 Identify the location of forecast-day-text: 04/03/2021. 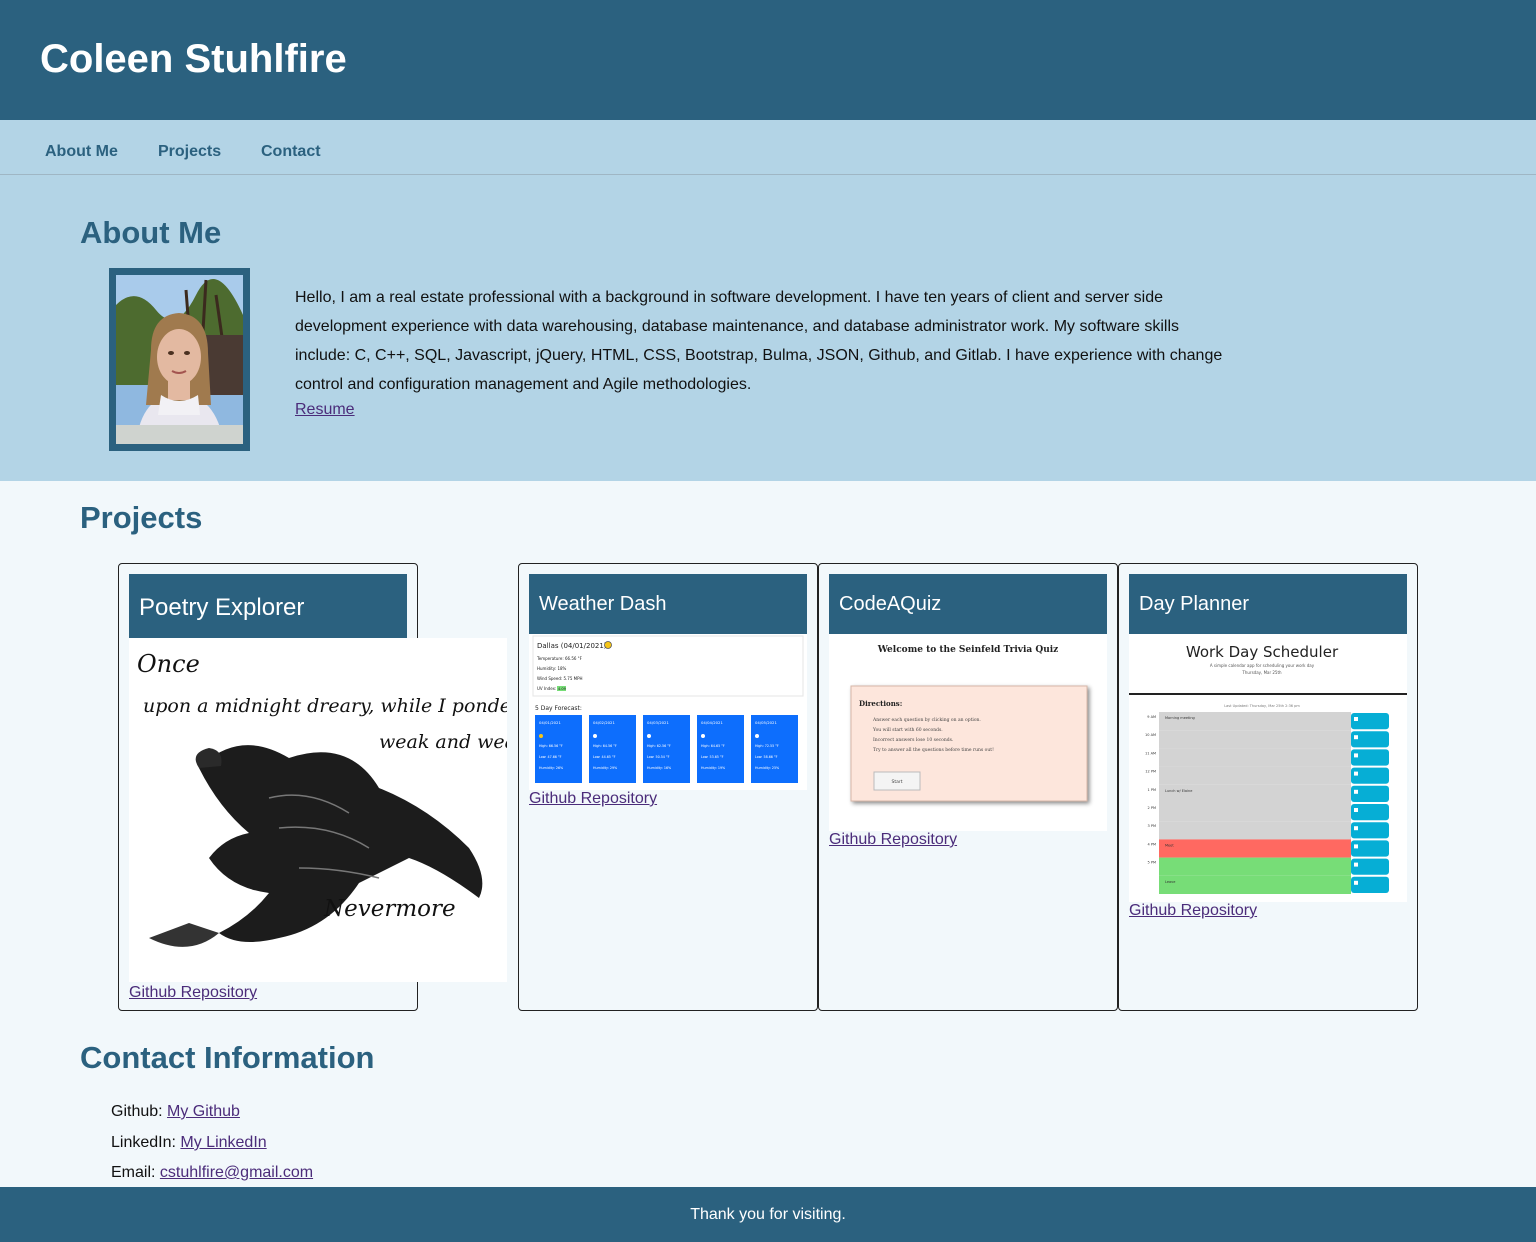
(658, 722).